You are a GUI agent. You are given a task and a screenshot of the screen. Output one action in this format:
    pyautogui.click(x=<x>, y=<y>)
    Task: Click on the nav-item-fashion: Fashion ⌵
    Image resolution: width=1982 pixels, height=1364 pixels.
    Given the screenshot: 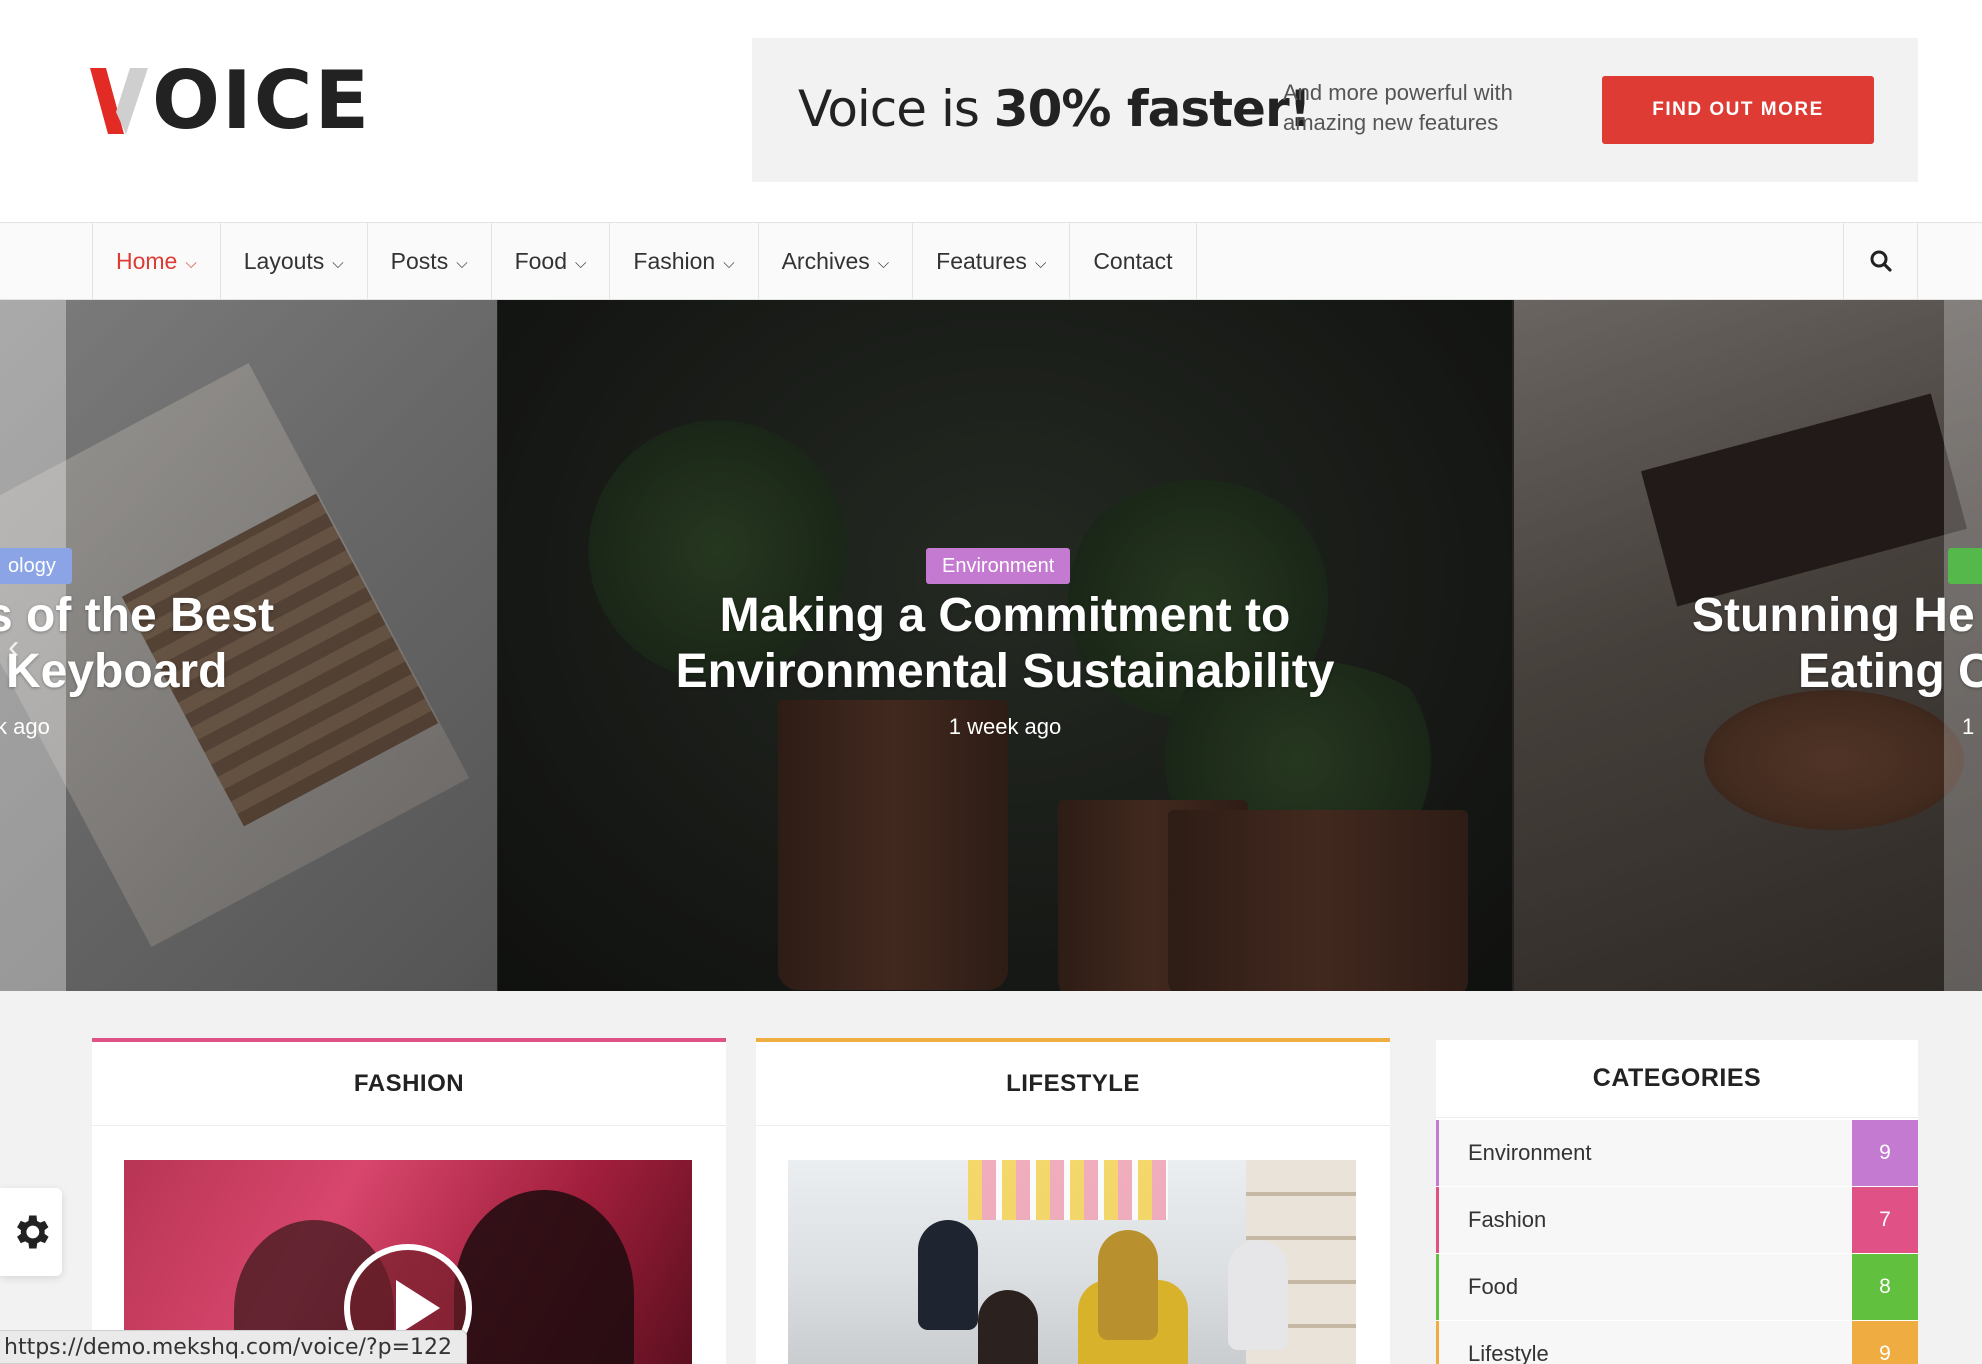 What is the action you would take?
    pyautogui.click(x=684, y=261)
    